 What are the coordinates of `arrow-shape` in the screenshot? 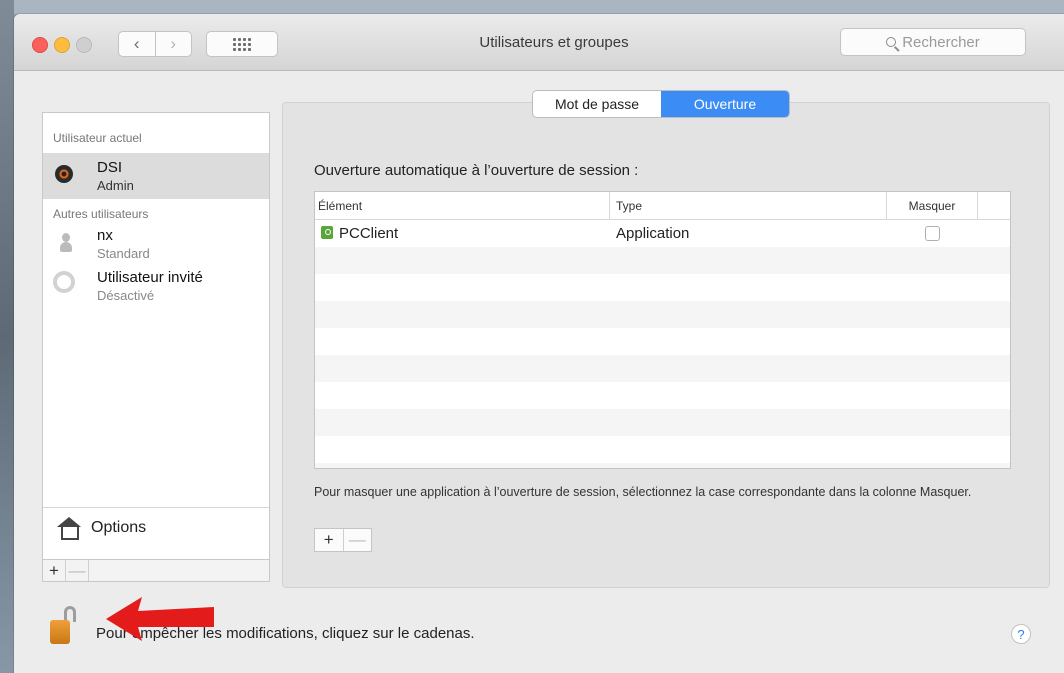 It's located at (160, 619).